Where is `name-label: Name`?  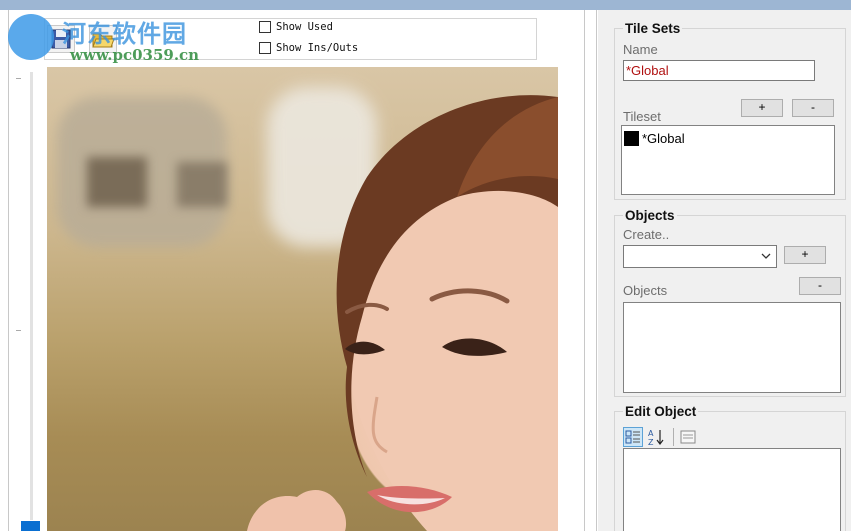
name-label: Name is located at coordinates (640, 49).